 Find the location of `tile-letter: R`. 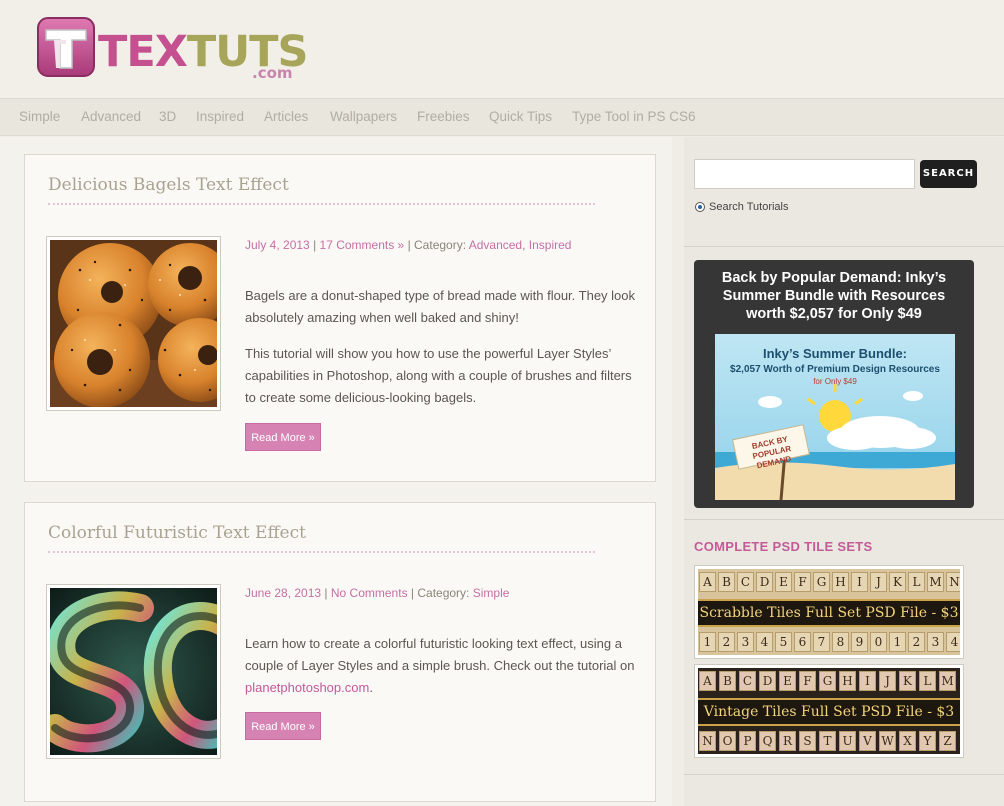

tile-letter: R is located at coordinates (787, 741).